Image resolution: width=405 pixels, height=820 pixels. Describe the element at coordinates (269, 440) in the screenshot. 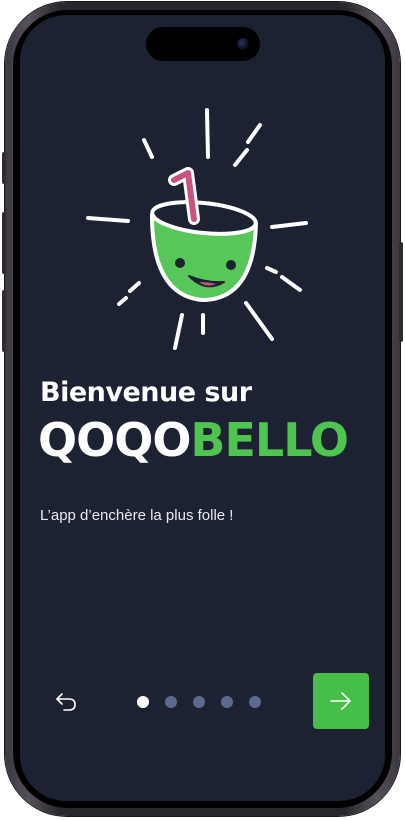

I see `brand-wordmark-part2: BELLO` at that location.